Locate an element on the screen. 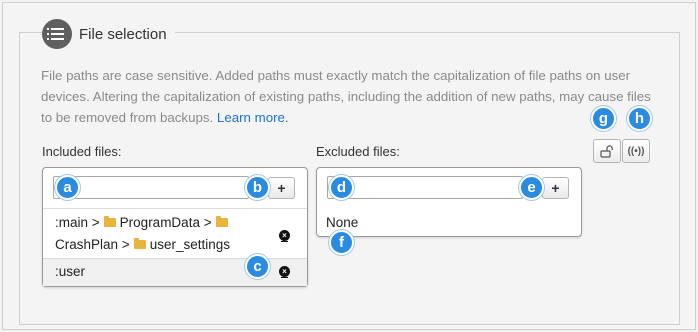 This screenshot has width=698, height=332. included-path-main-line2: CrashPlan > user_settings is located at coordinates (142, 244).